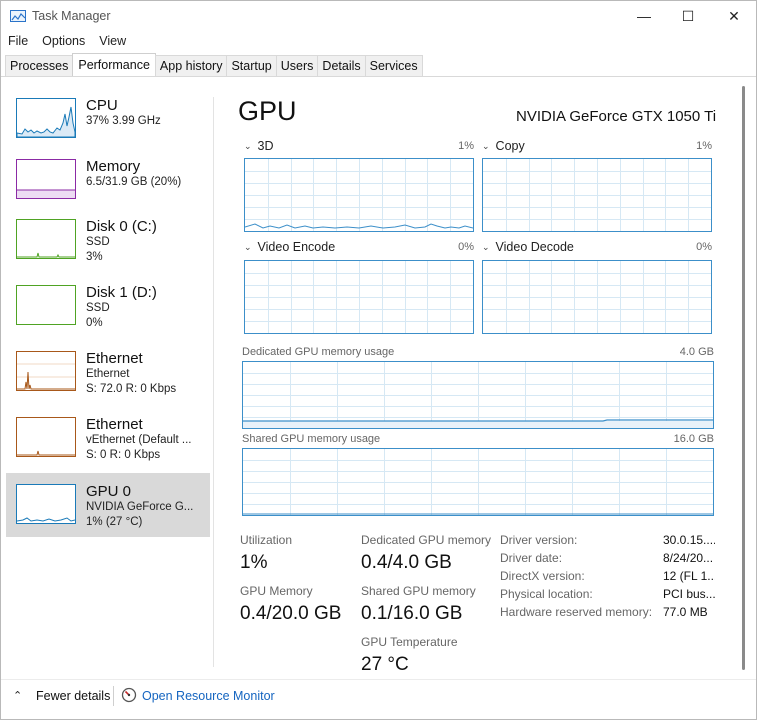 This screenshot has height=720, width=757. Describe the element at coordinates (406, 562) in the screenshot. I see `dedicated-gpu-memory-value: 0.4/4.0 GB` at that location.